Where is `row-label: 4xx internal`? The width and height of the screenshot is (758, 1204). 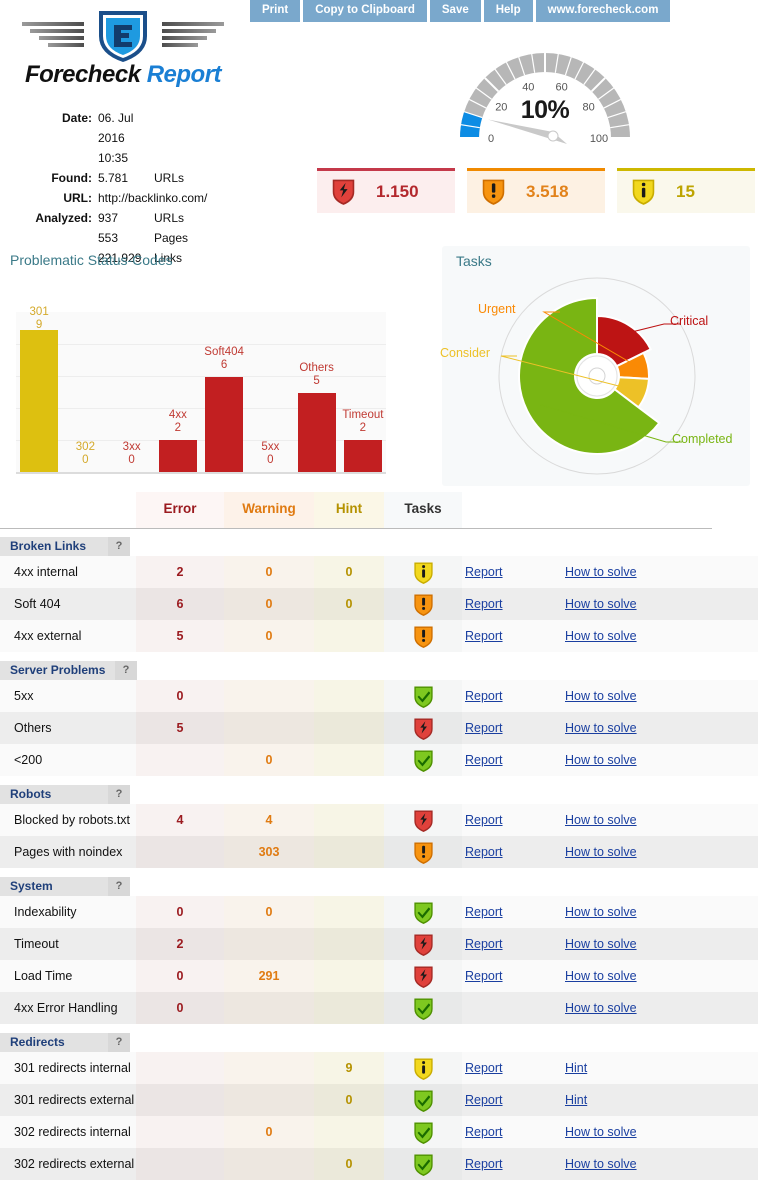
row-label: 4xx internal is located at coordinates (46, 572).